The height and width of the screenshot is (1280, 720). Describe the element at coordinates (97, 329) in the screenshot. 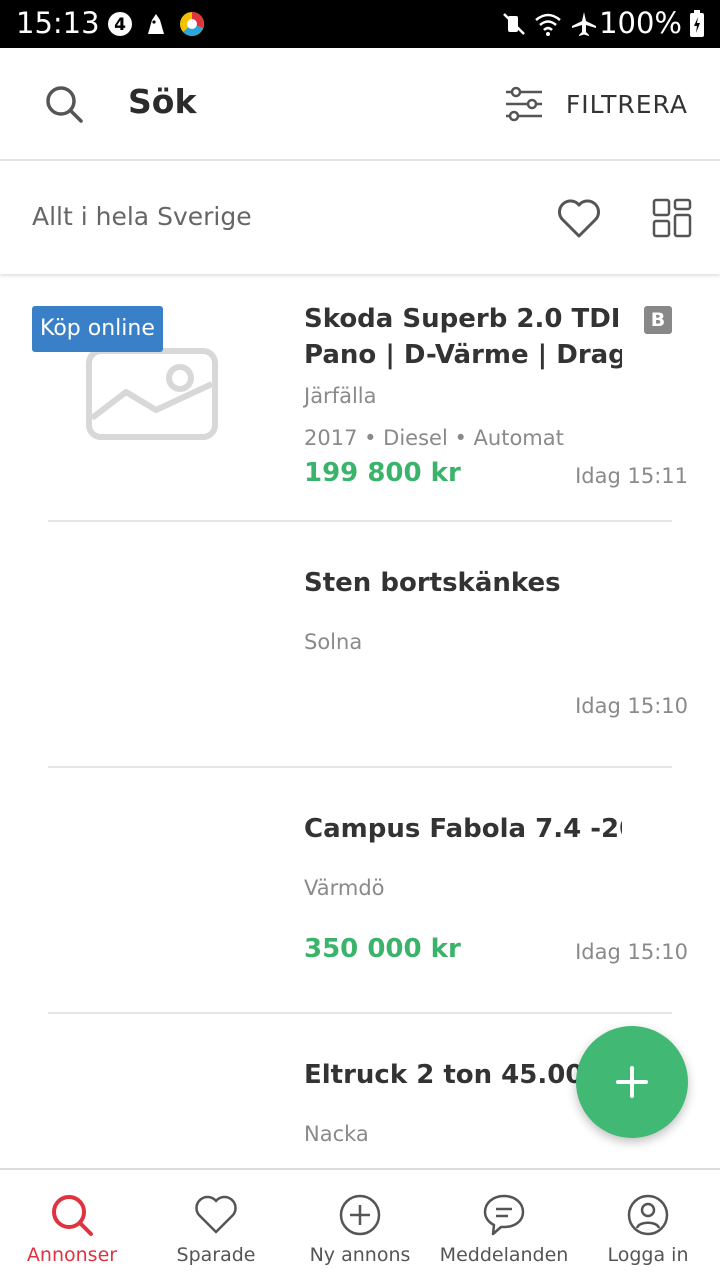

I see `buy-online-badge: Köp online` at that location.